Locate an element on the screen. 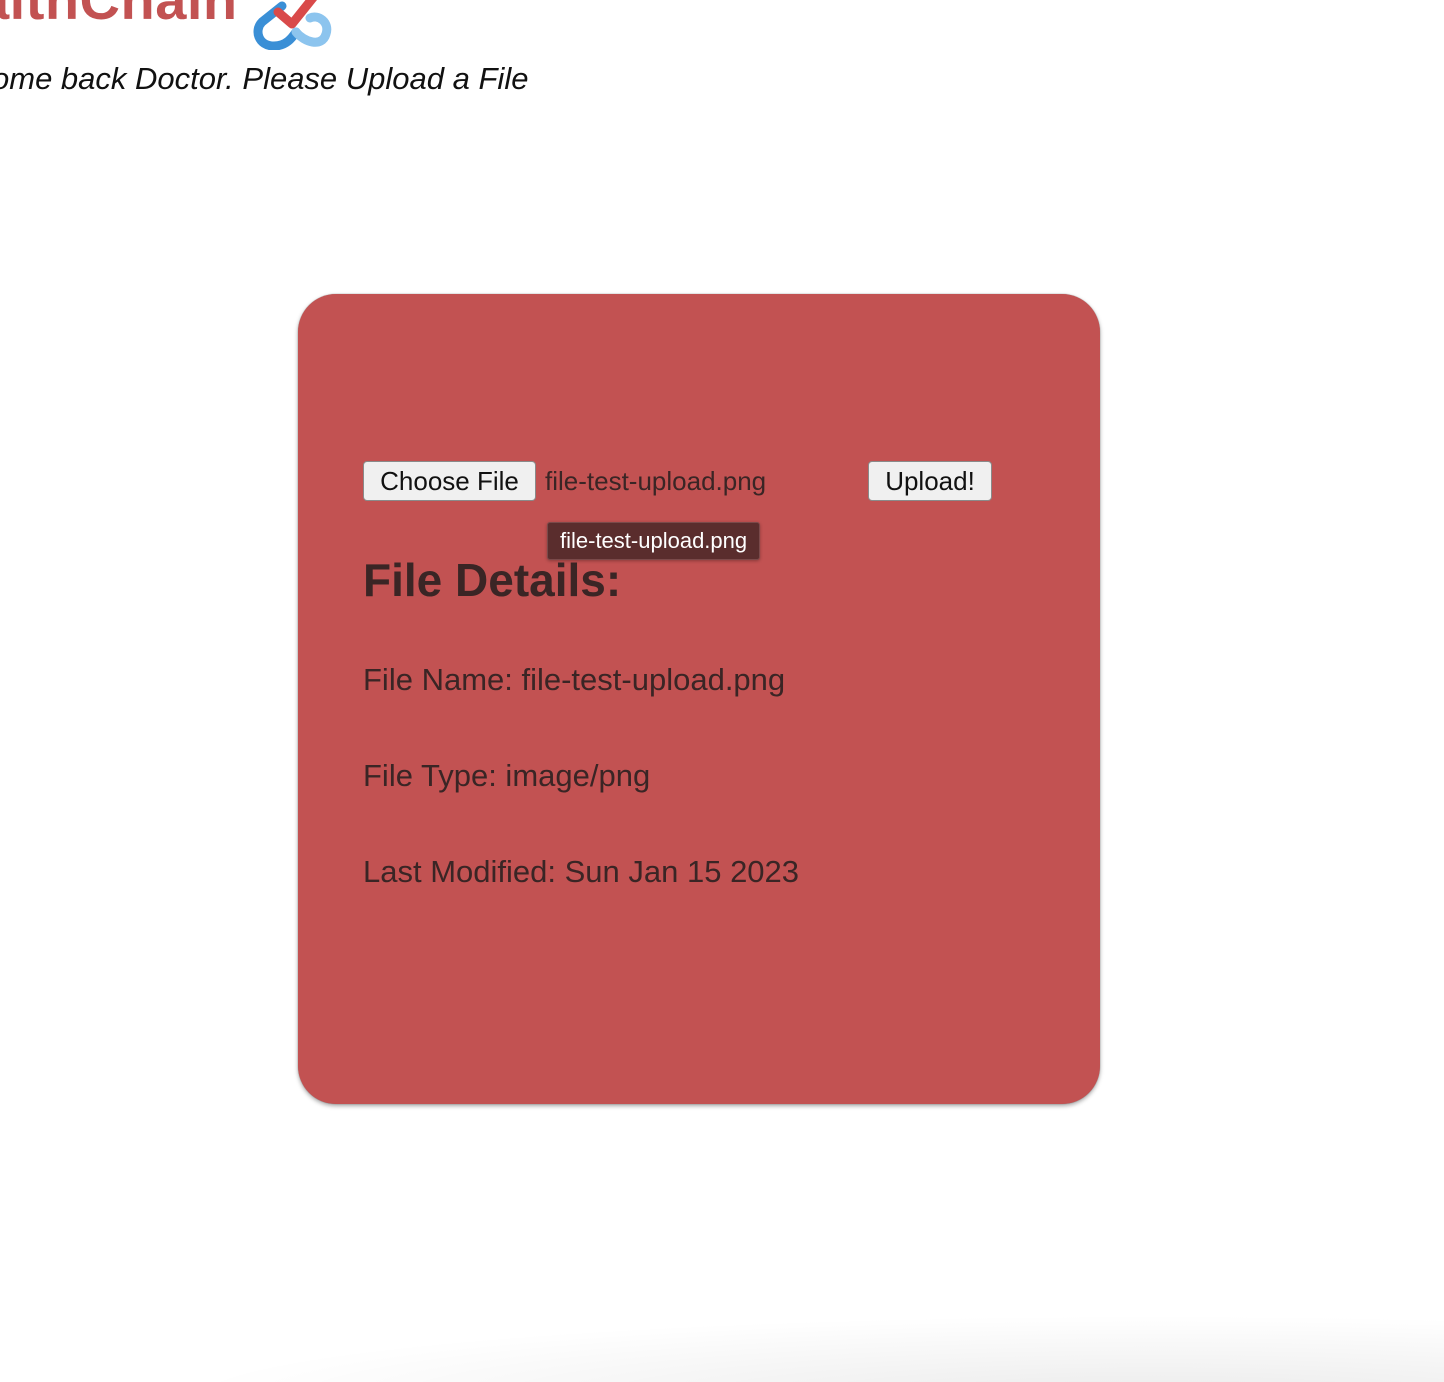 This screenshot has height=1382, width=1444. upload-button: Upload! is located at coordinates (930, 481).